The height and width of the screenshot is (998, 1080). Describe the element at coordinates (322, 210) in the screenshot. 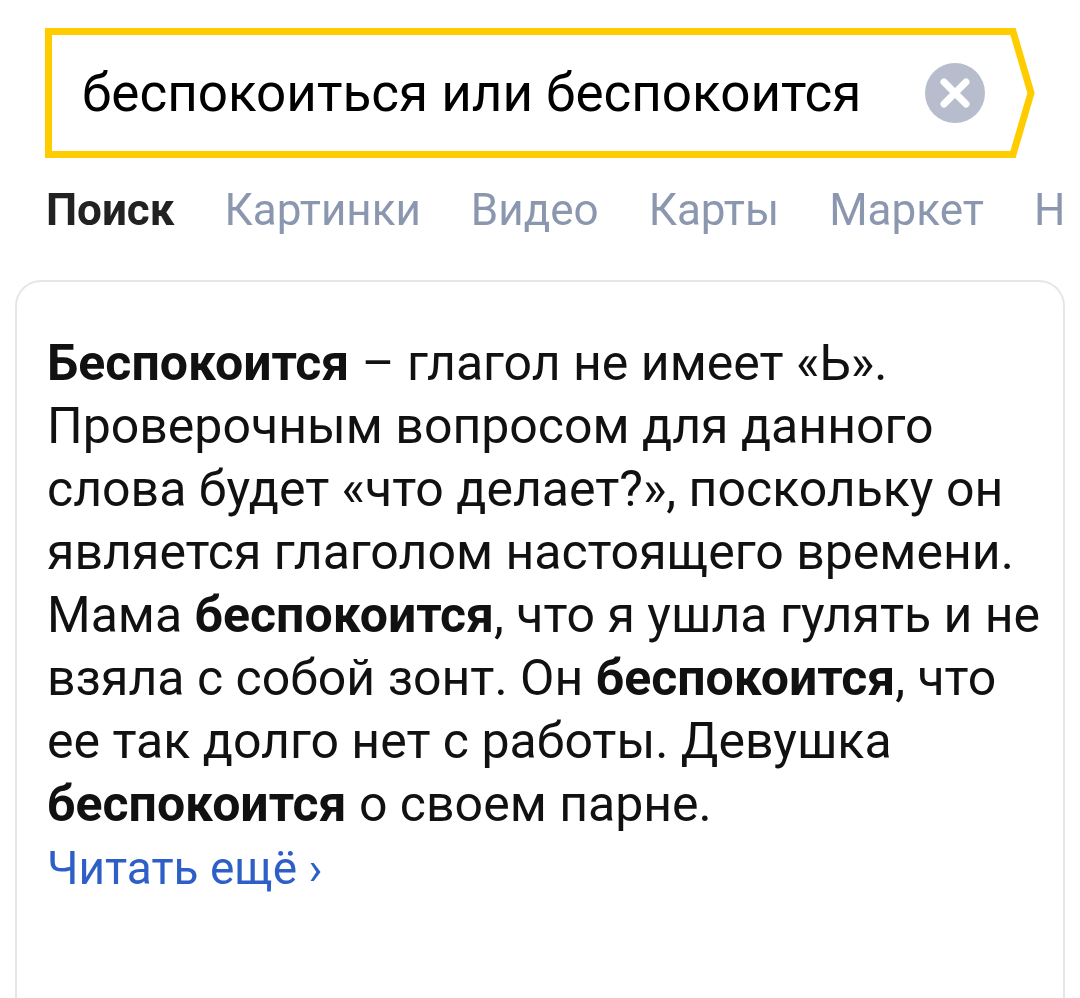

I see `search-tab: Картинки` at that location.